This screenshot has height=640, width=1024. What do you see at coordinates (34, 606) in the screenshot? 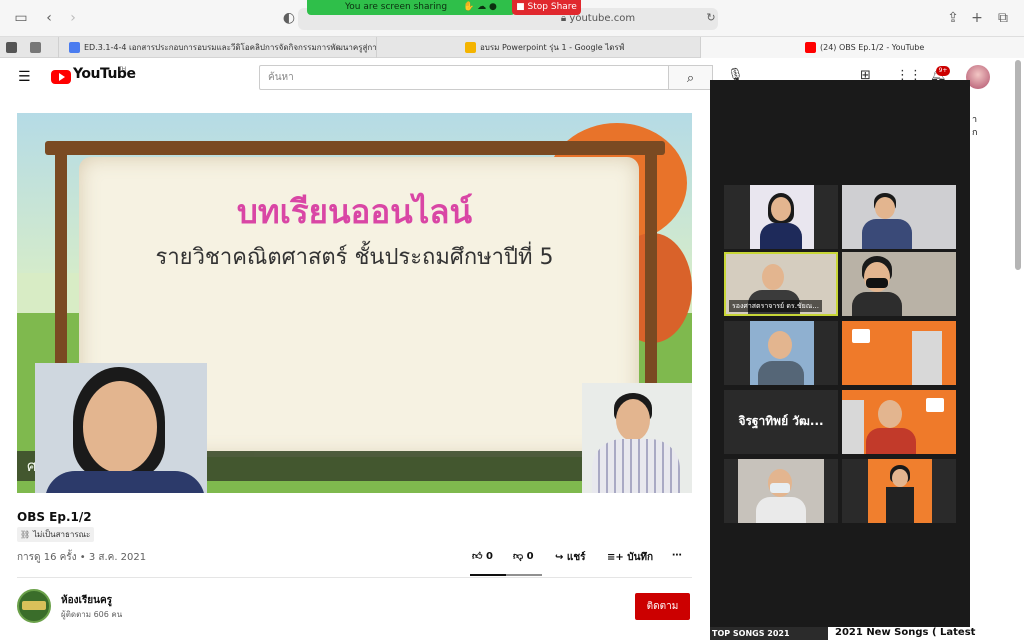
I see `channel-avatar` at bounding box center [34, 606].